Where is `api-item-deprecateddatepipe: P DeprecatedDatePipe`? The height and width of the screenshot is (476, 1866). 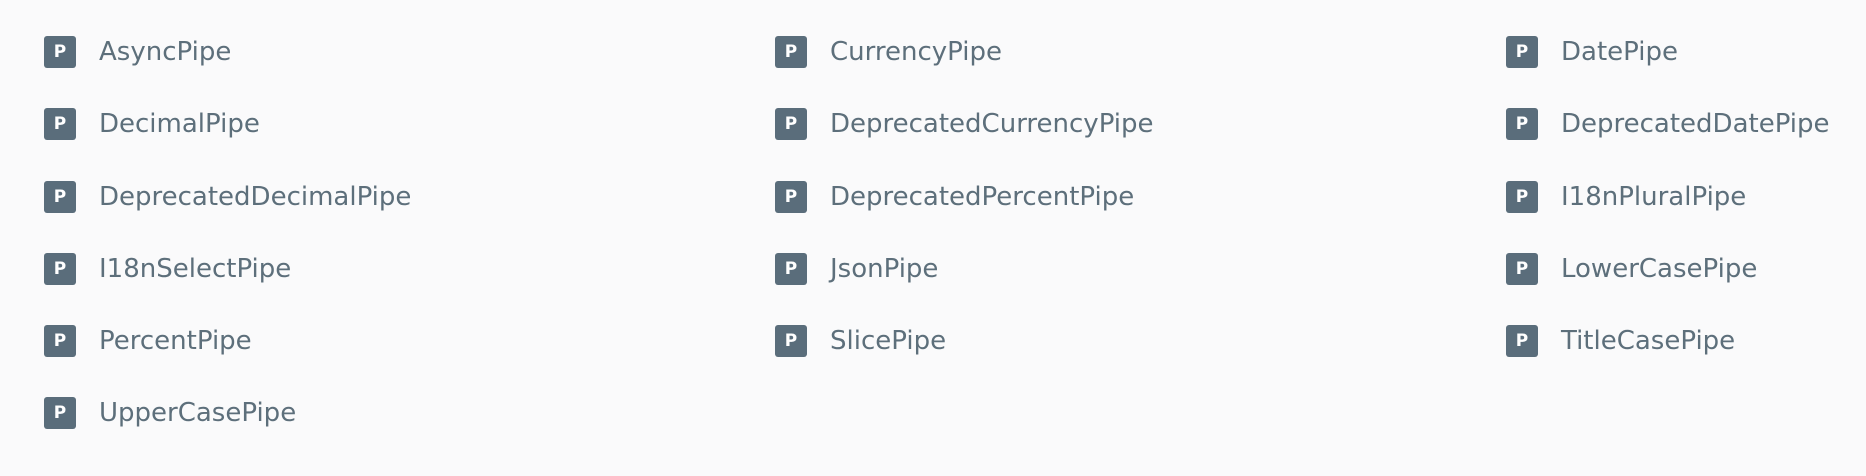 api-item-deprecateddatepipe: P DeprecatedDatePipe is located at coordinates (1668, 124).